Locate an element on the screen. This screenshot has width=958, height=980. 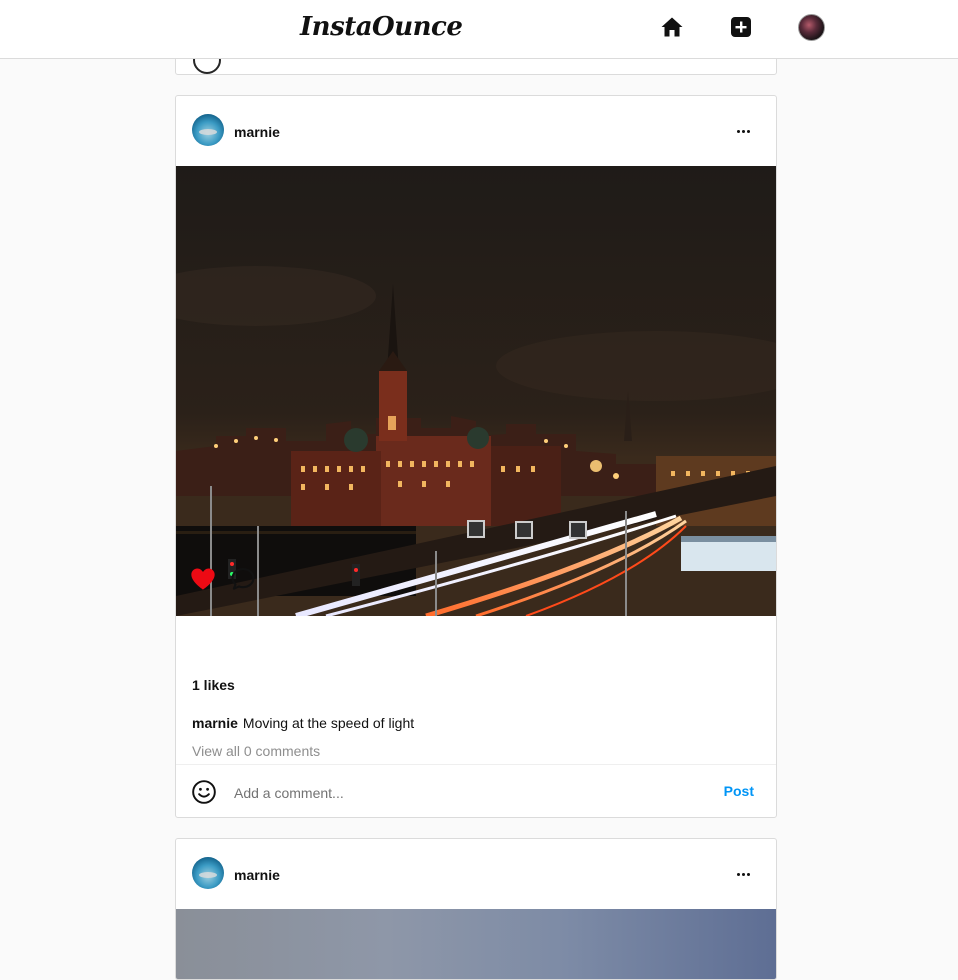
home-icon is located at coordinates (672, 27).